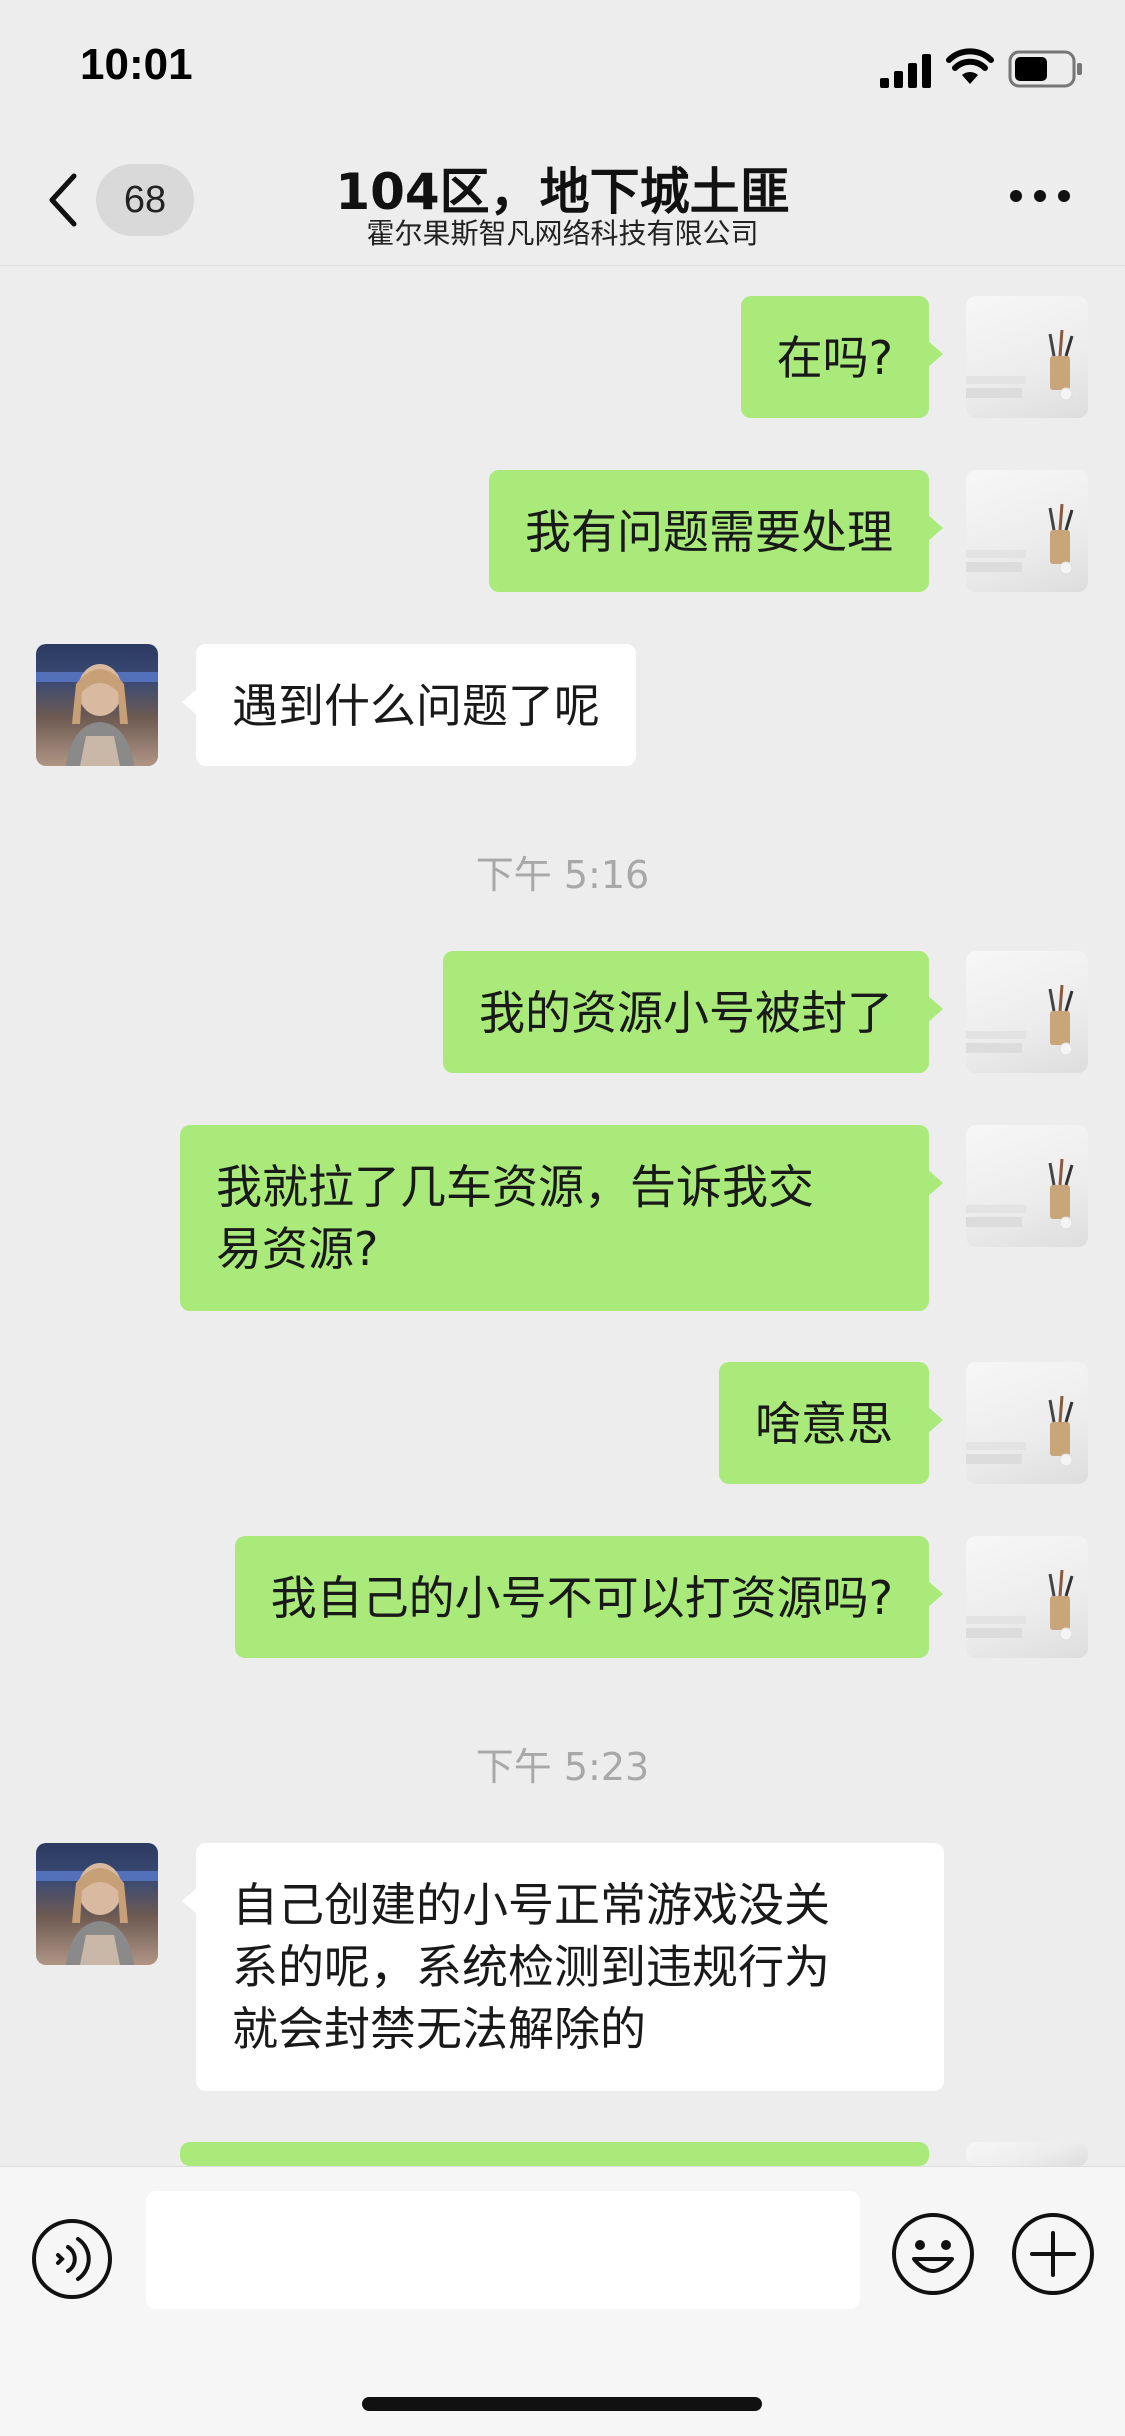  I want to click on message-bubble: 我的资源小号被封了, so click(693, 1012).